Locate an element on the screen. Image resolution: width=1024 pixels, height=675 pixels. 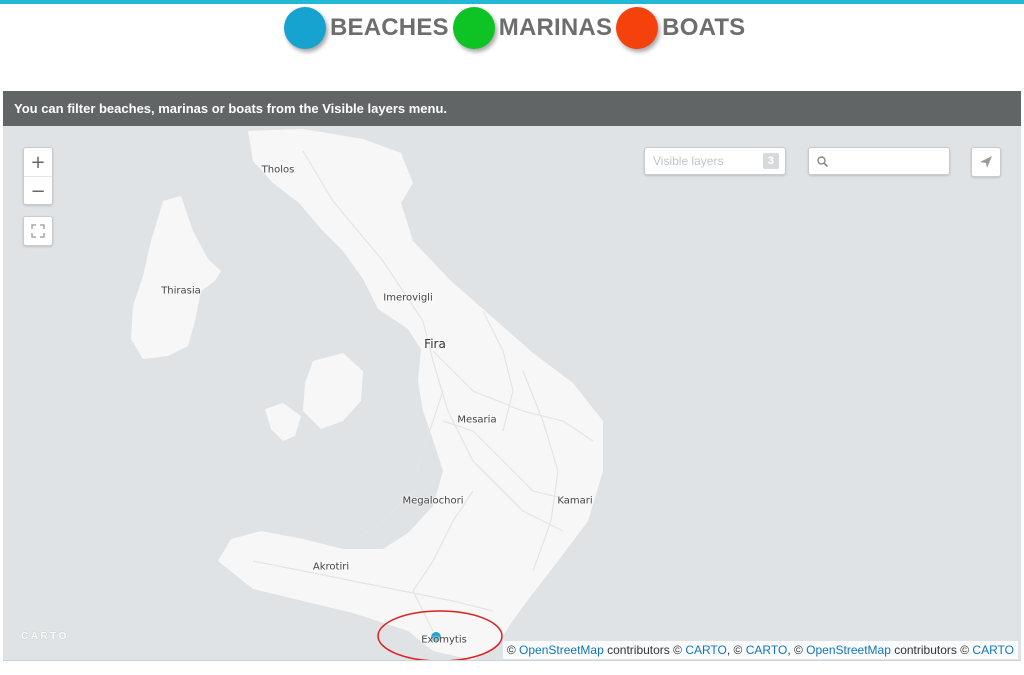
send-icon is located at coordinates (986, 162).